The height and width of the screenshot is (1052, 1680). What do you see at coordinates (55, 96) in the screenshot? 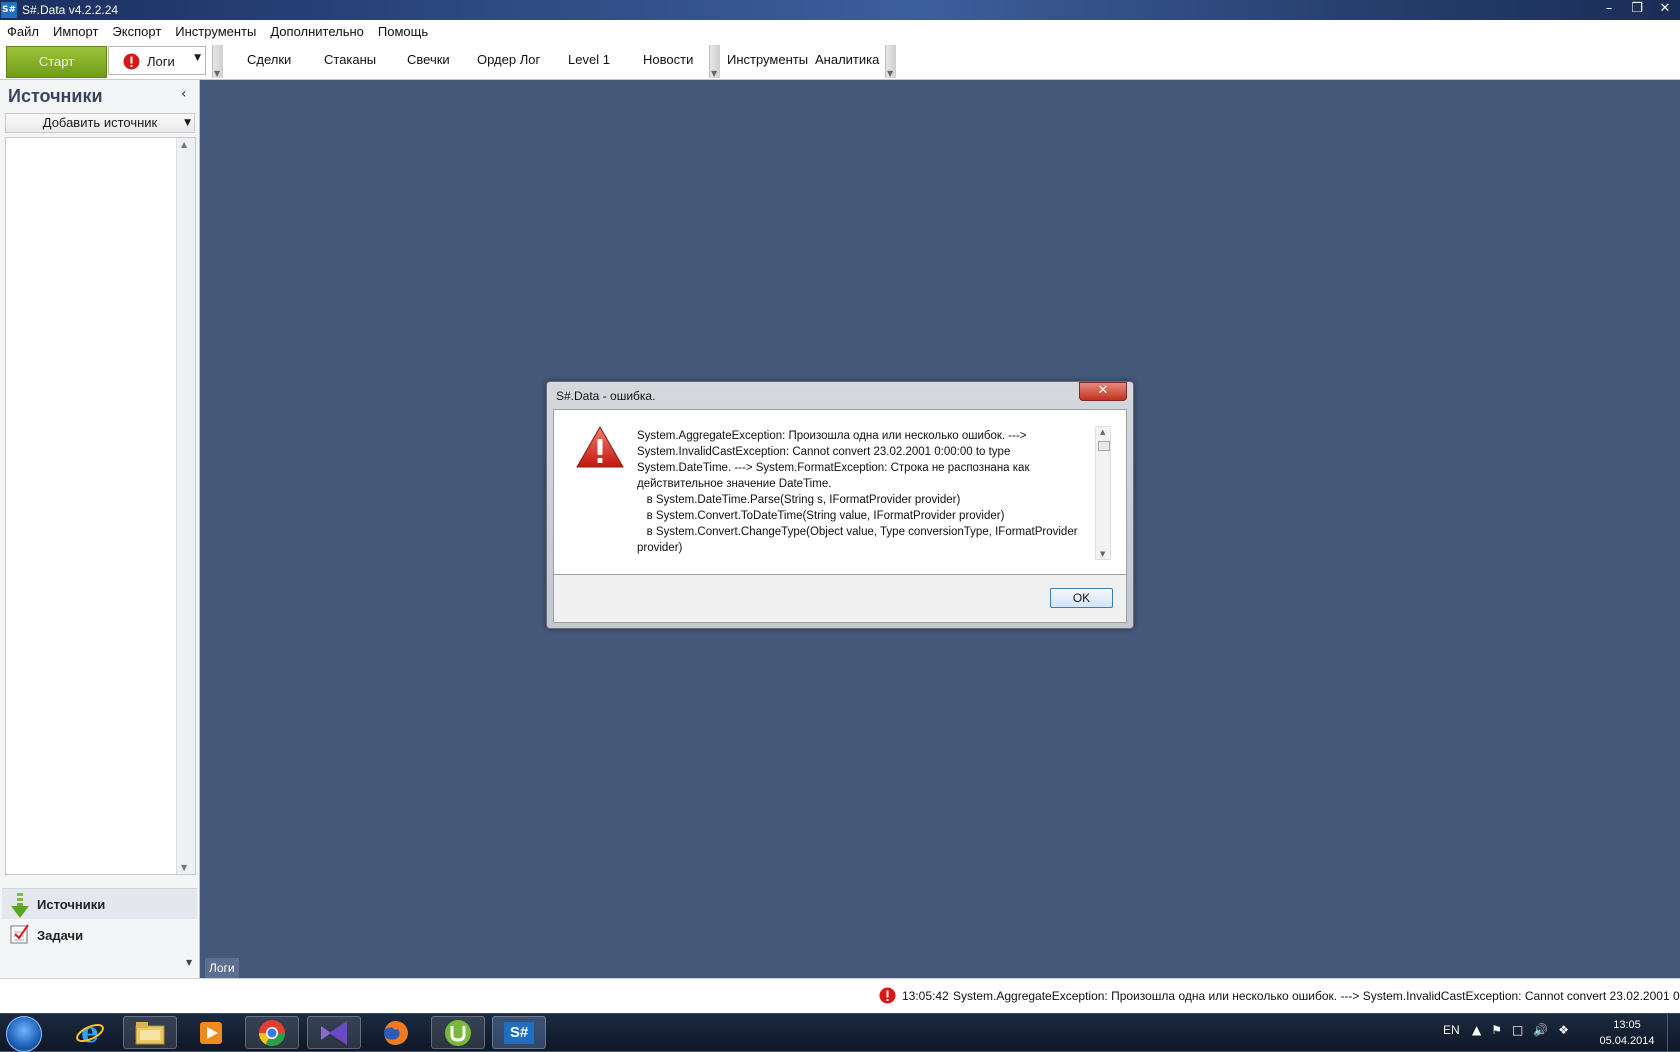
I see `sidebar-title: Источники` at bounding box center [55, 96].